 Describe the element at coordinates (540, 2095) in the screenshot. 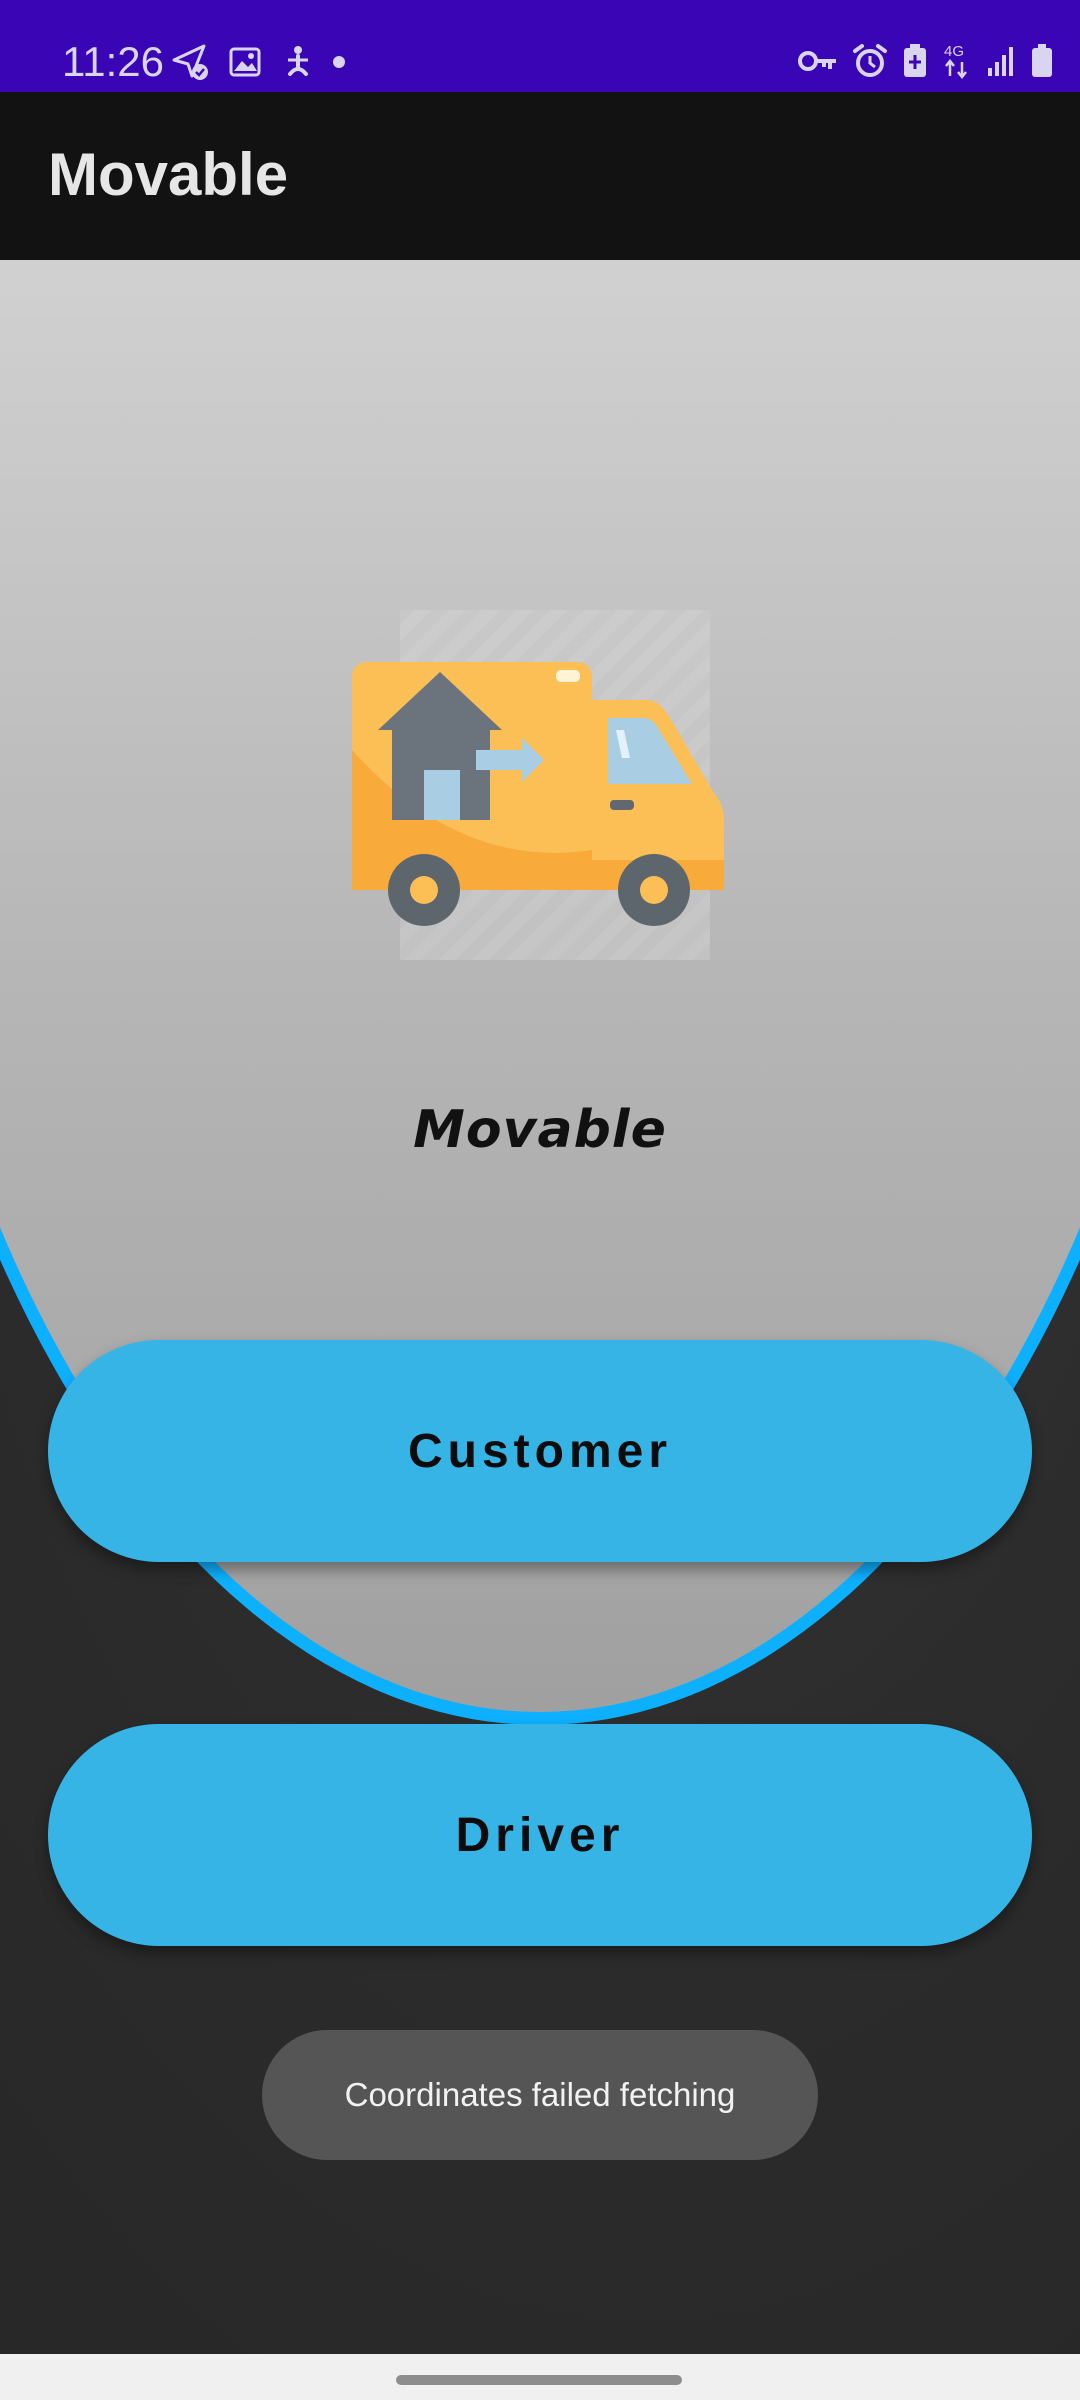

I see `toast-message: Coordinates failed fetching` at that location.